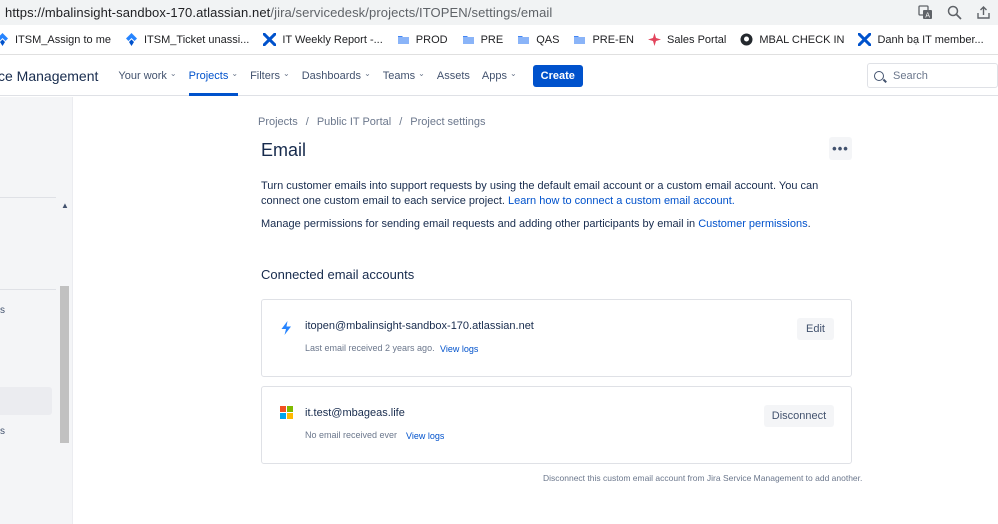 The width and height of the screenshot is (998, 524). What do you see at coordinates (799, 416) in the screenshot?
I see `disconnect-button: Disconnect` at bounding box center [799, 416].